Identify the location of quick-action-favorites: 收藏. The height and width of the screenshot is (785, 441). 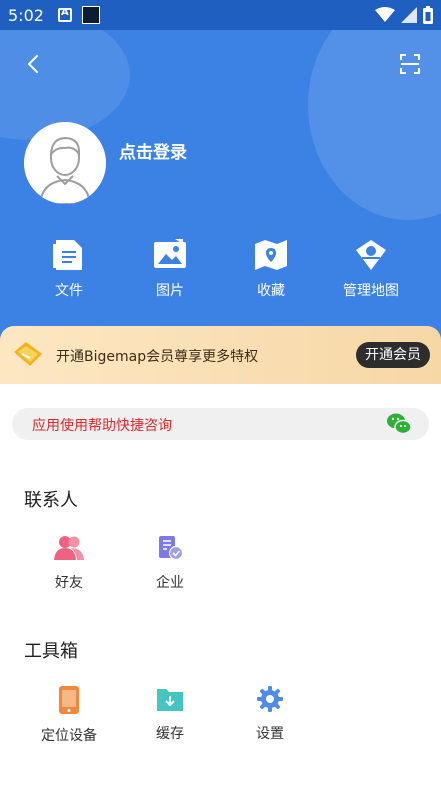
(271, 269).